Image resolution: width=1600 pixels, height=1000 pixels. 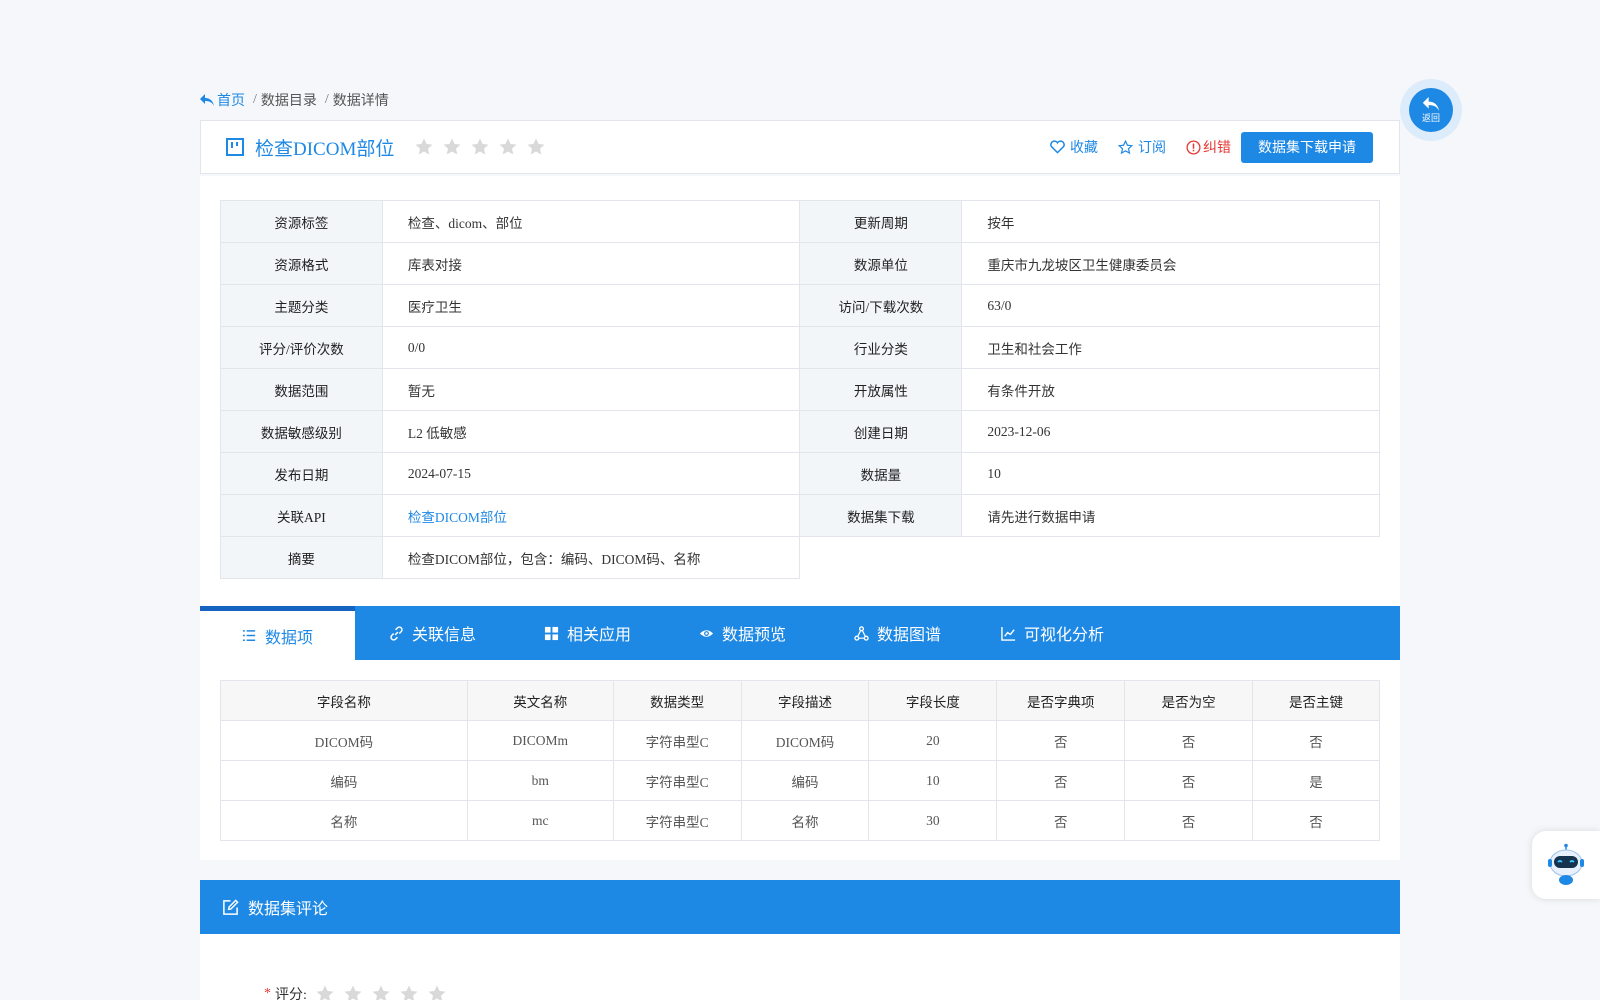 I want to click on table-row: 名称 mc 字符串型C 名称 30 否否否, so click(x=800, y=820).